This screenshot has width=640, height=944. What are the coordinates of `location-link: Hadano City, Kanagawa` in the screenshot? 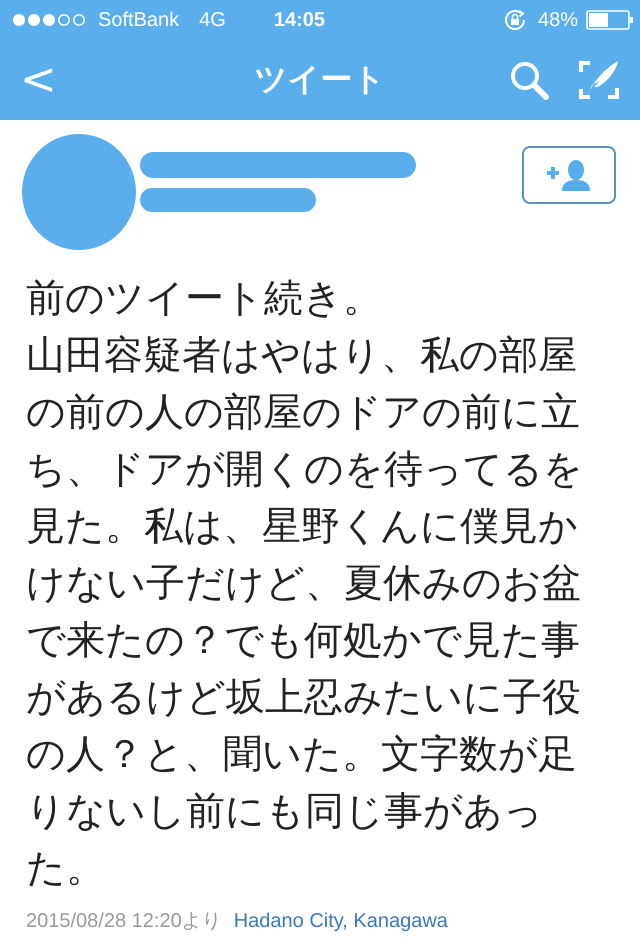 It's located at (341, 921).